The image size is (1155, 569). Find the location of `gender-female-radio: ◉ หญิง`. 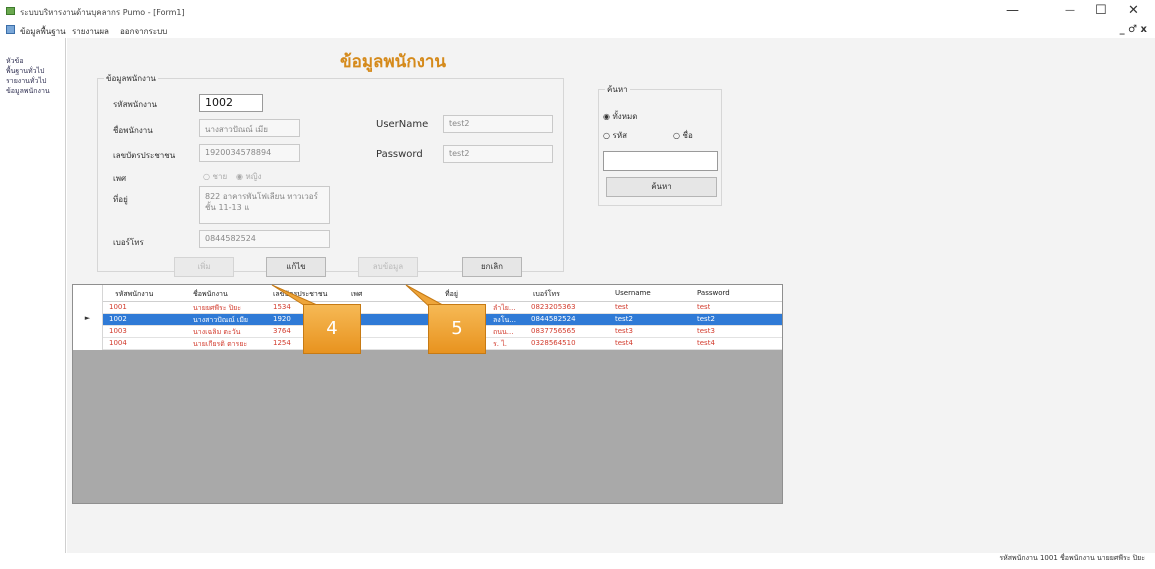

gender-female-radio: ◉ หญิง is located at coordinates (249, 176).